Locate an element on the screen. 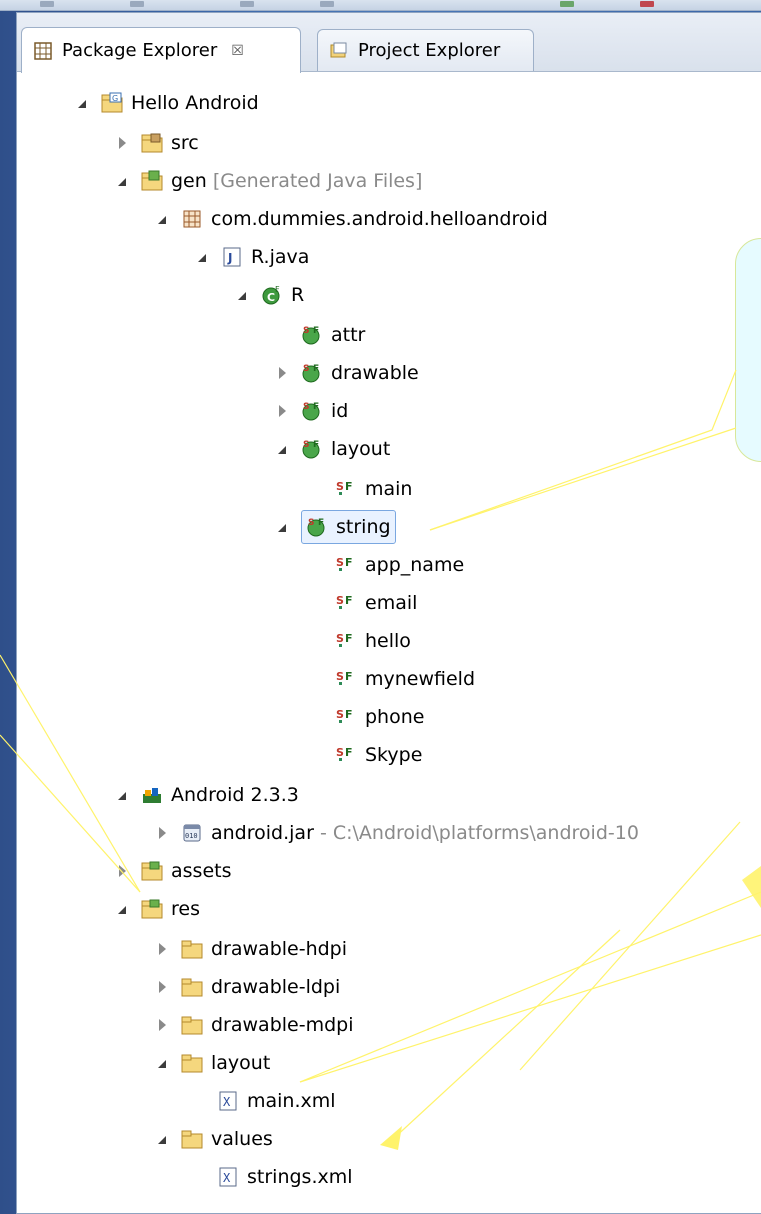 The height and width of the screenshot is (1214, 761). tree-label: drawable is located at coordinates (375, 373).